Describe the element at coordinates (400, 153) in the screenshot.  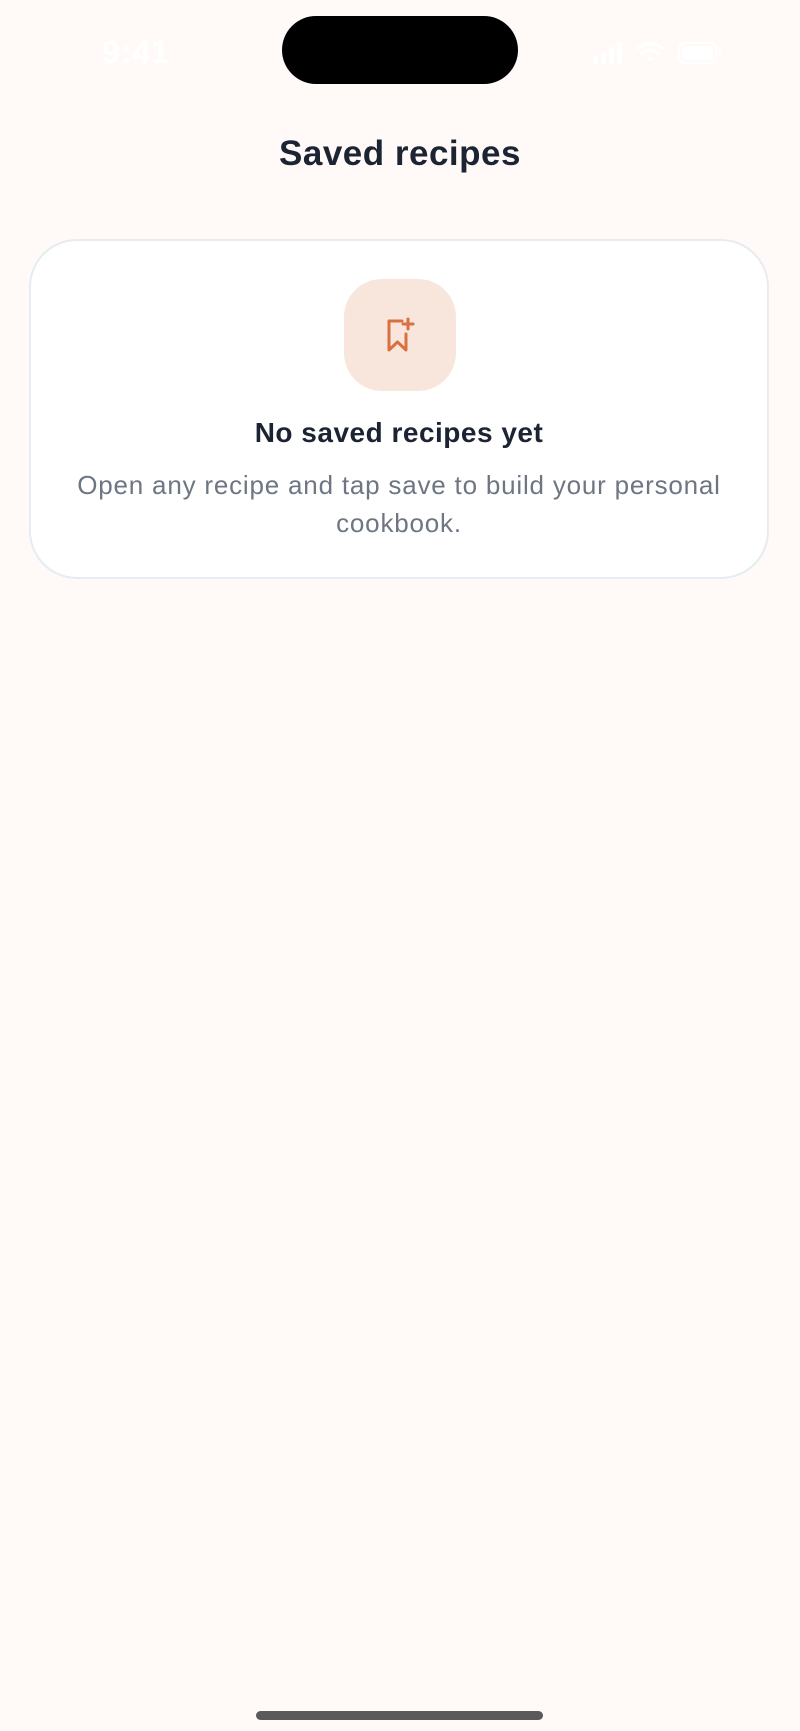
I see `page-title: Saved recipes` at that location.